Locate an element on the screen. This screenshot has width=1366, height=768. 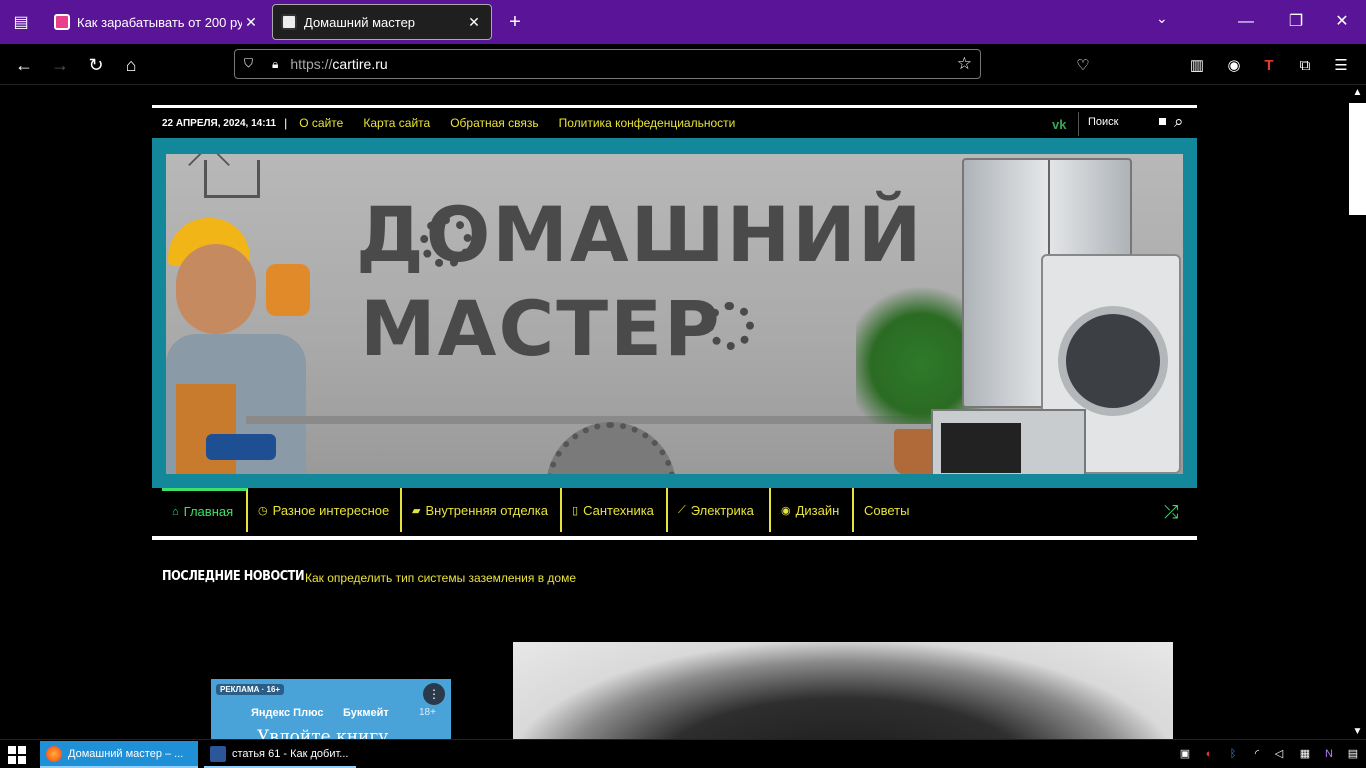
current-date: 22 АПРЕЛЯ, 2024, 14:11 is located at coordinates (219, 123).